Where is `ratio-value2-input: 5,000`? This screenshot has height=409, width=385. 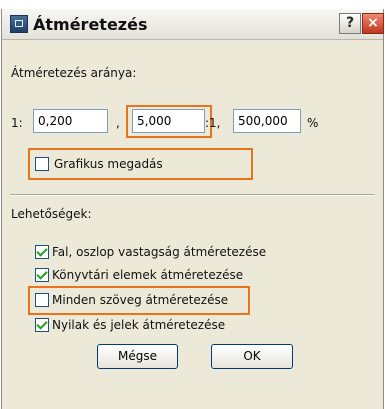
ratio-value2-input: 5,000 is located at coordinates (168, 121).